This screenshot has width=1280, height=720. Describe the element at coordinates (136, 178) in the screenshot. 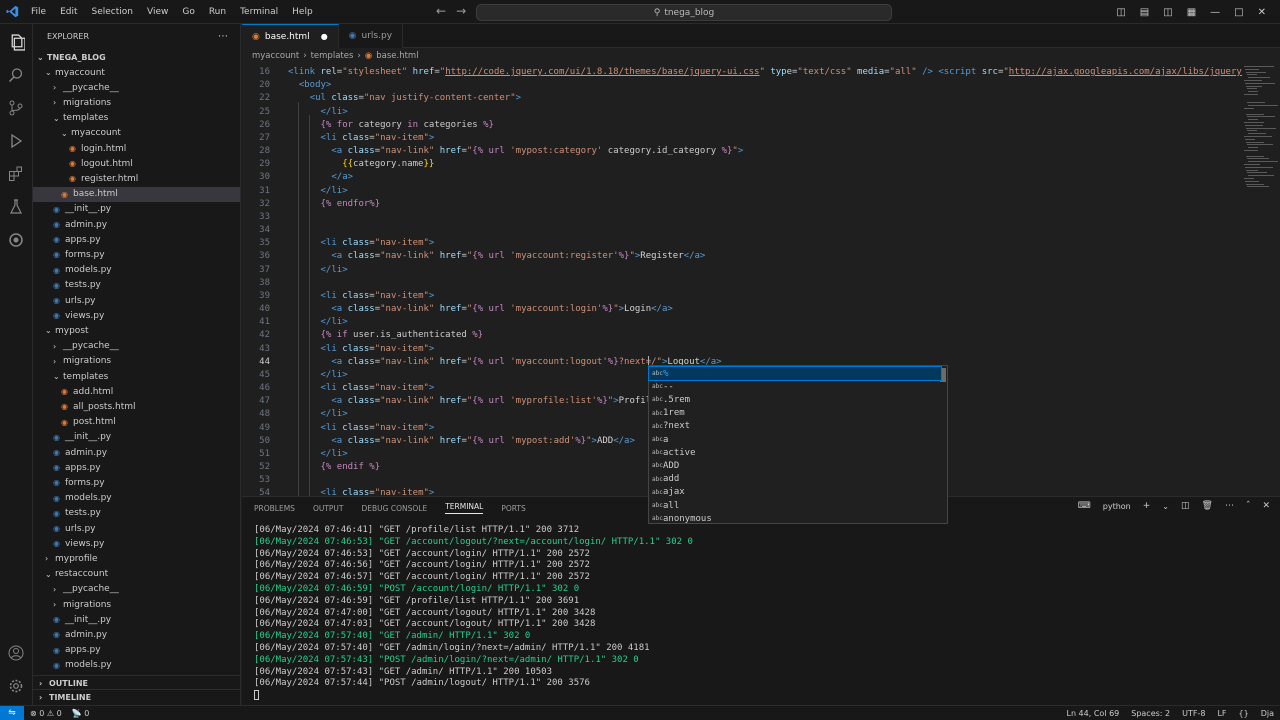

I see `tree-file: ◉ register.html` at that location.